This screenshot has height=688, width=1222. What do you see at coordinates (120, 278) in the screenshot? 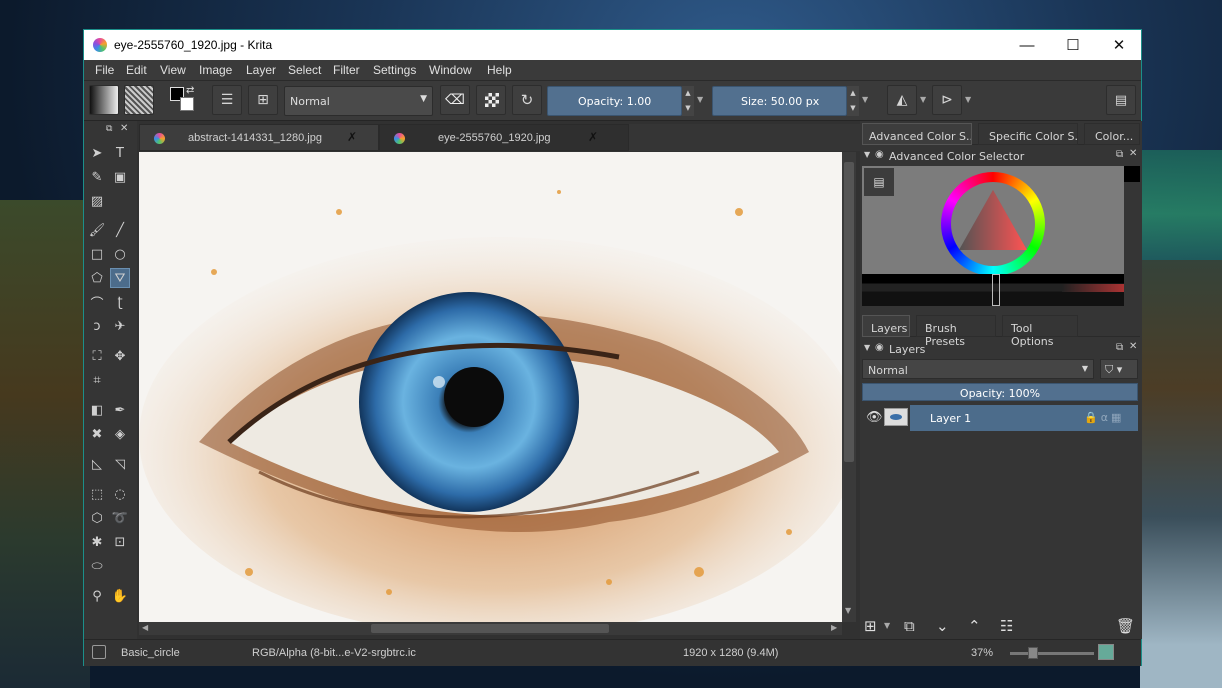
I see `polyline-tool: ⛛` at bounding box center [120, 278].